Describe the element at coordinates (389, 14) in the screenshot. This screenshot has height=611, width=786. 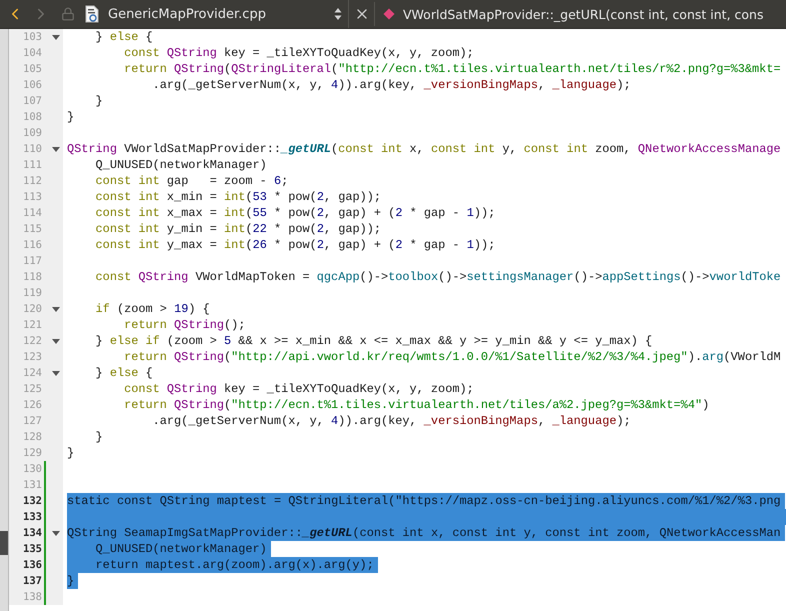
I see `diamond-icon` at that location.